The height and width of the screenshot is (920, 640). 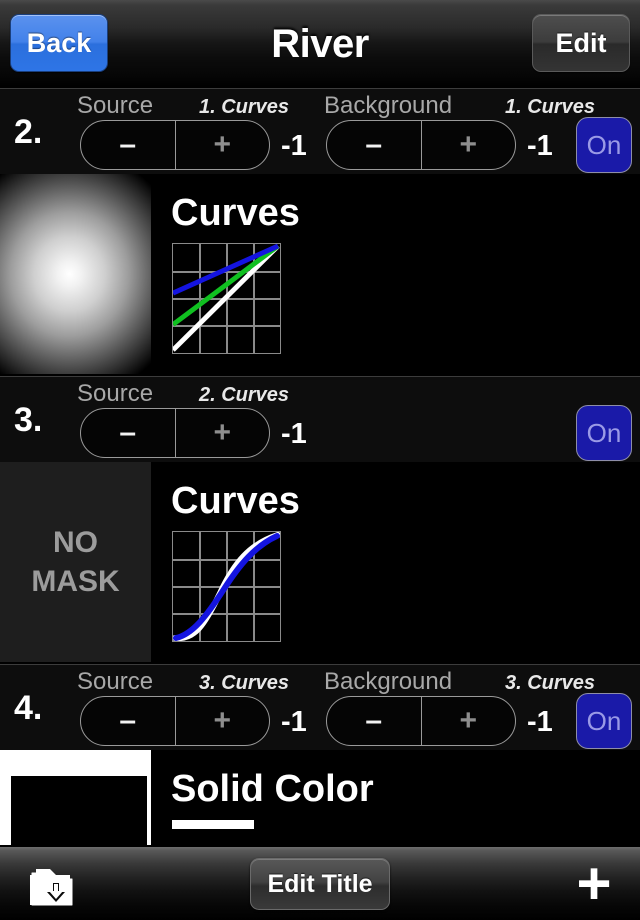 What do you see at coordinates (59, 43) in the screenshot?
I see `back-button: Back` at bounding box center [59, 43].